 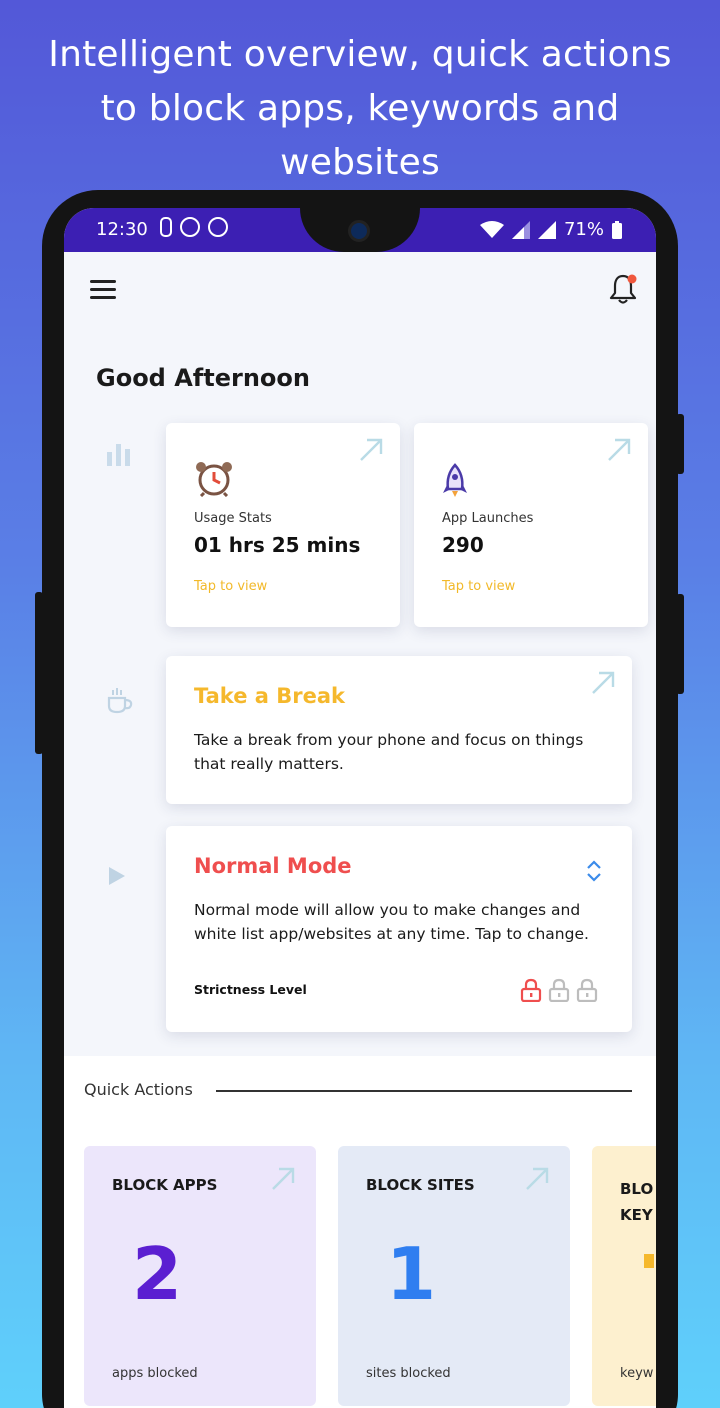 I want to click on block-apps-sub: apps blocked, so click(x=155, y=1373).